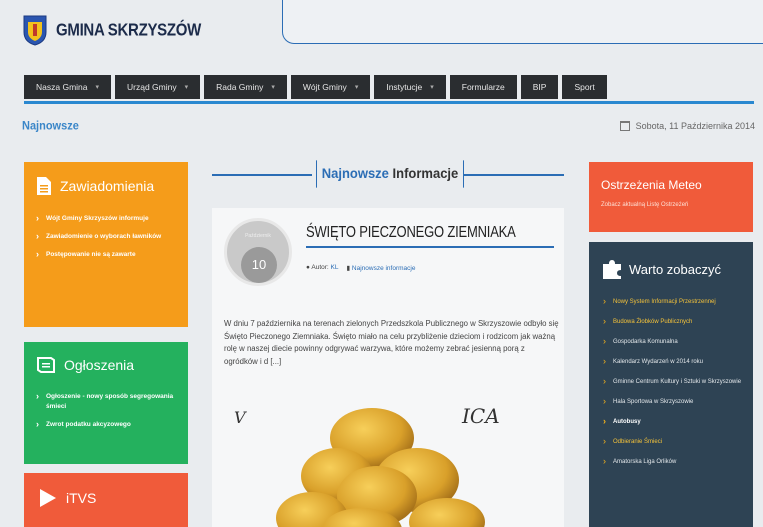 Image resolution: width=763 pixels, height=527 pixels. I want to click on article-image: V ICA, so click(388, 462).